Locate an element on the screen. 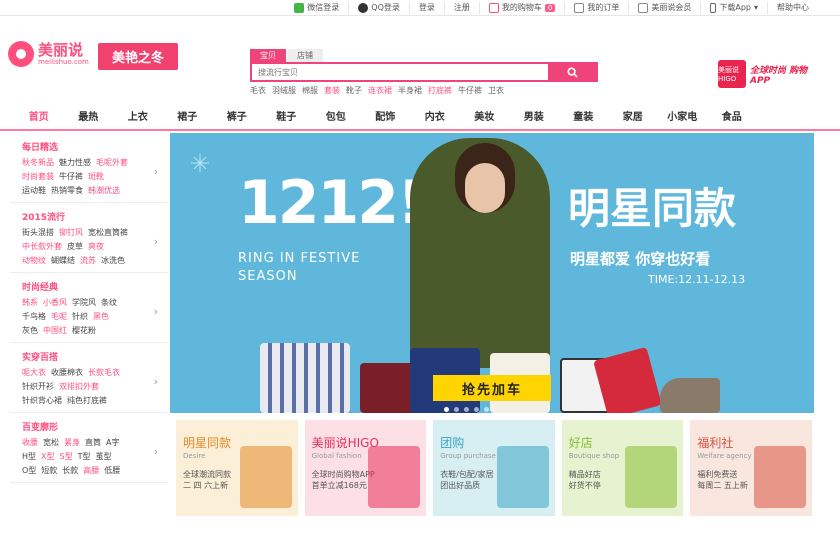 The height and width of the screenshot is (534, 840). sidebar-link: 宽松 is located at coordinates (51, 443).